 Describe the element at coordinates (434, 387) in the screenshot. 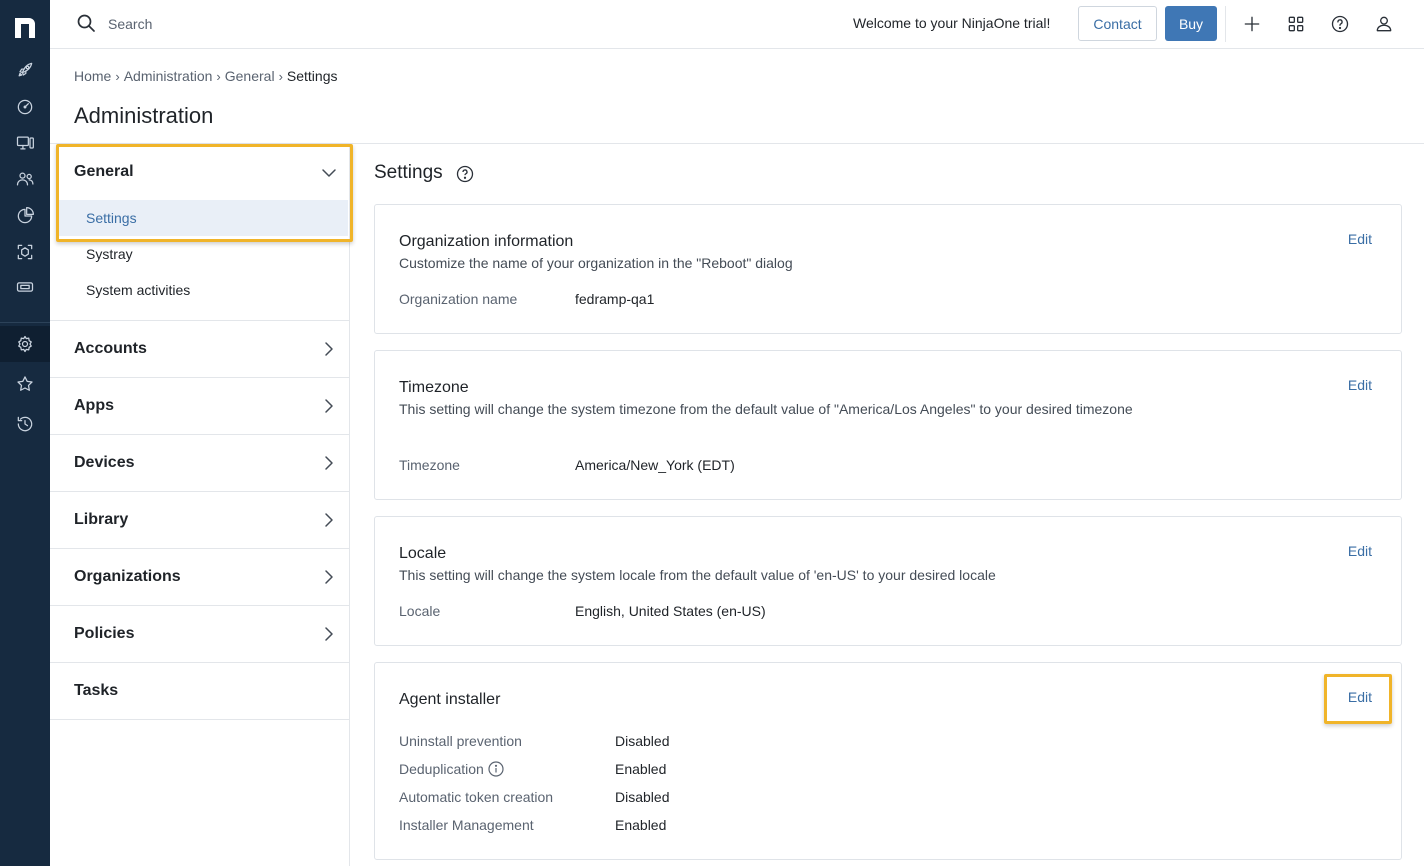

I see `card-title: Timezone` at that location.